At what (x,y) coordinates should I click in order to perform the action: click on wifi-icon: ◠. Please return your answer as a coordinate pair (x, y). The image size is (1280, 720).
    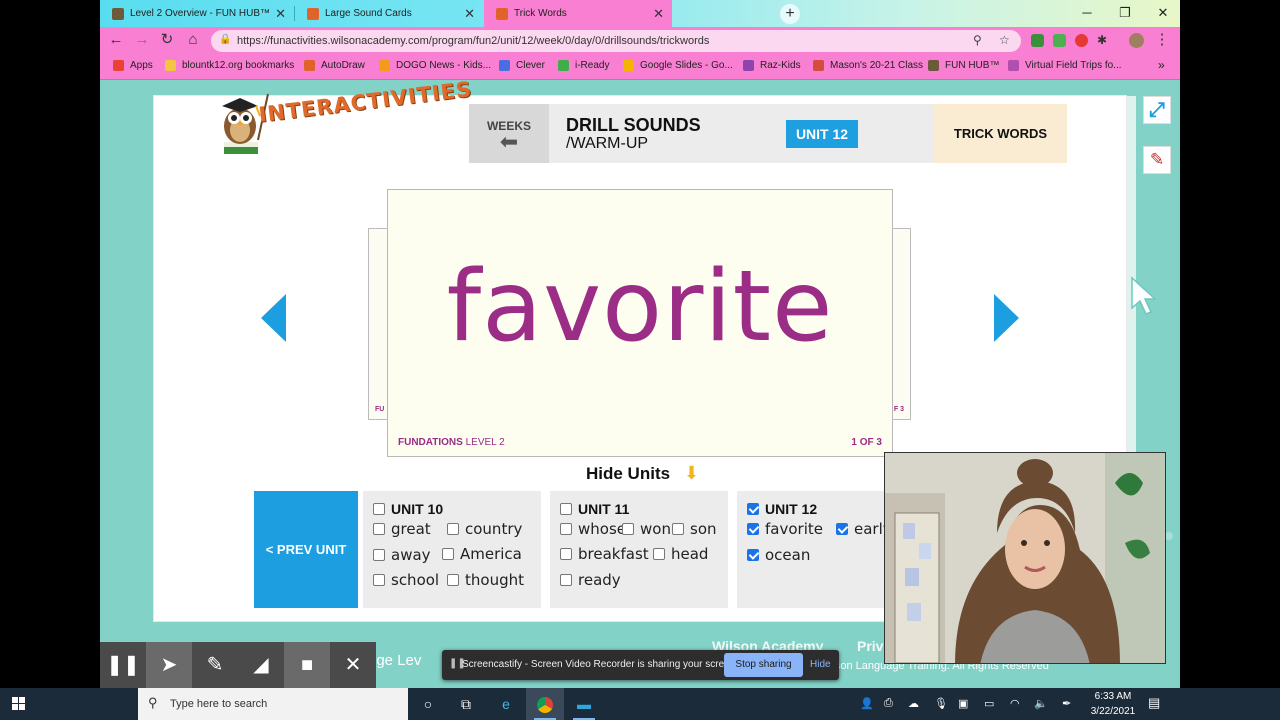
    Looking at the image, I should click on (1015, 703).